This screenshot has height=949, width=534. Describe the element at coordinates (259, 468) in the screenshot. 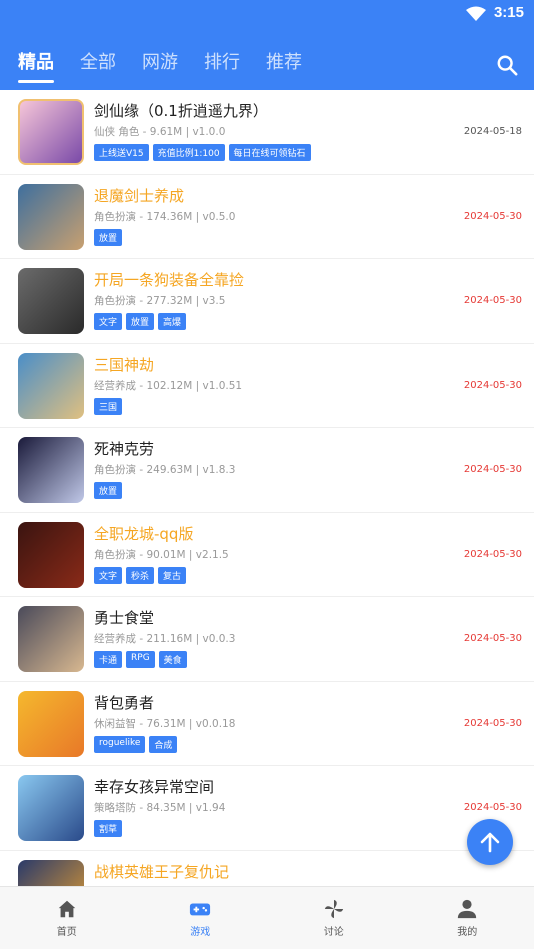

I see `game-info: 死神克劳 角色扮演 - 249.63M | v1.8.3 放置` at that location.